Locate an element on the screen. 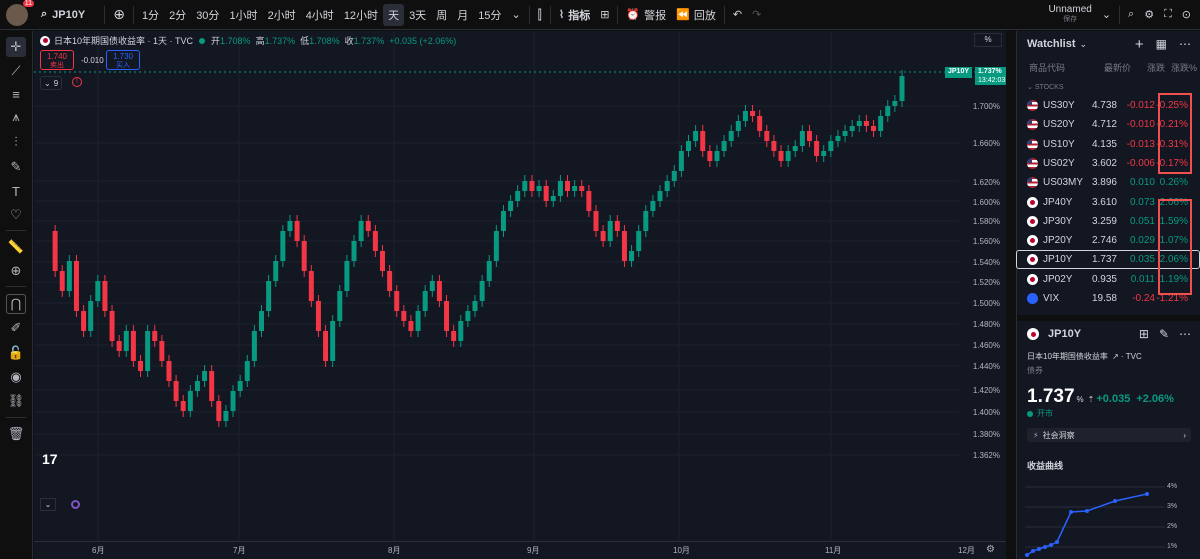 Image resolution: width=1200 pixels, height=559 pixels. interval-15m: 15分 is located at coordinates (489, 15).